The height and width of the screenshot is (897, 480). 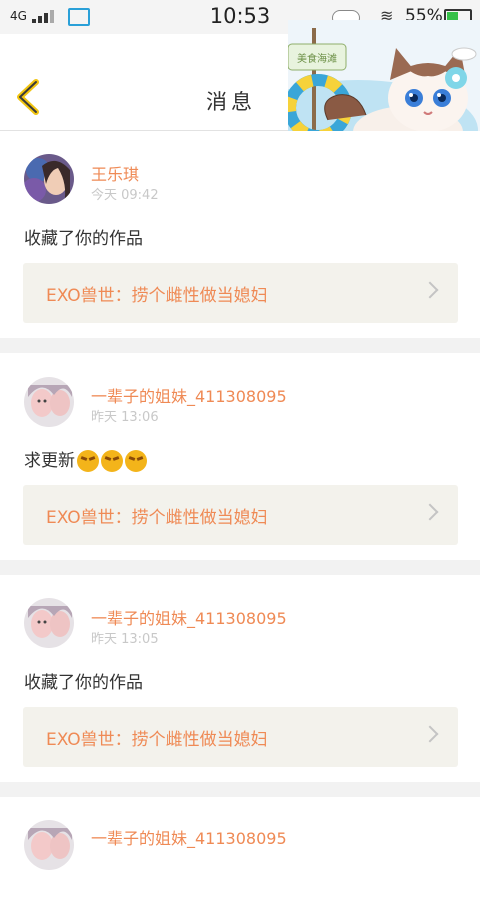 I want to click on back-arrow-icon, so click(x=28, y=97).